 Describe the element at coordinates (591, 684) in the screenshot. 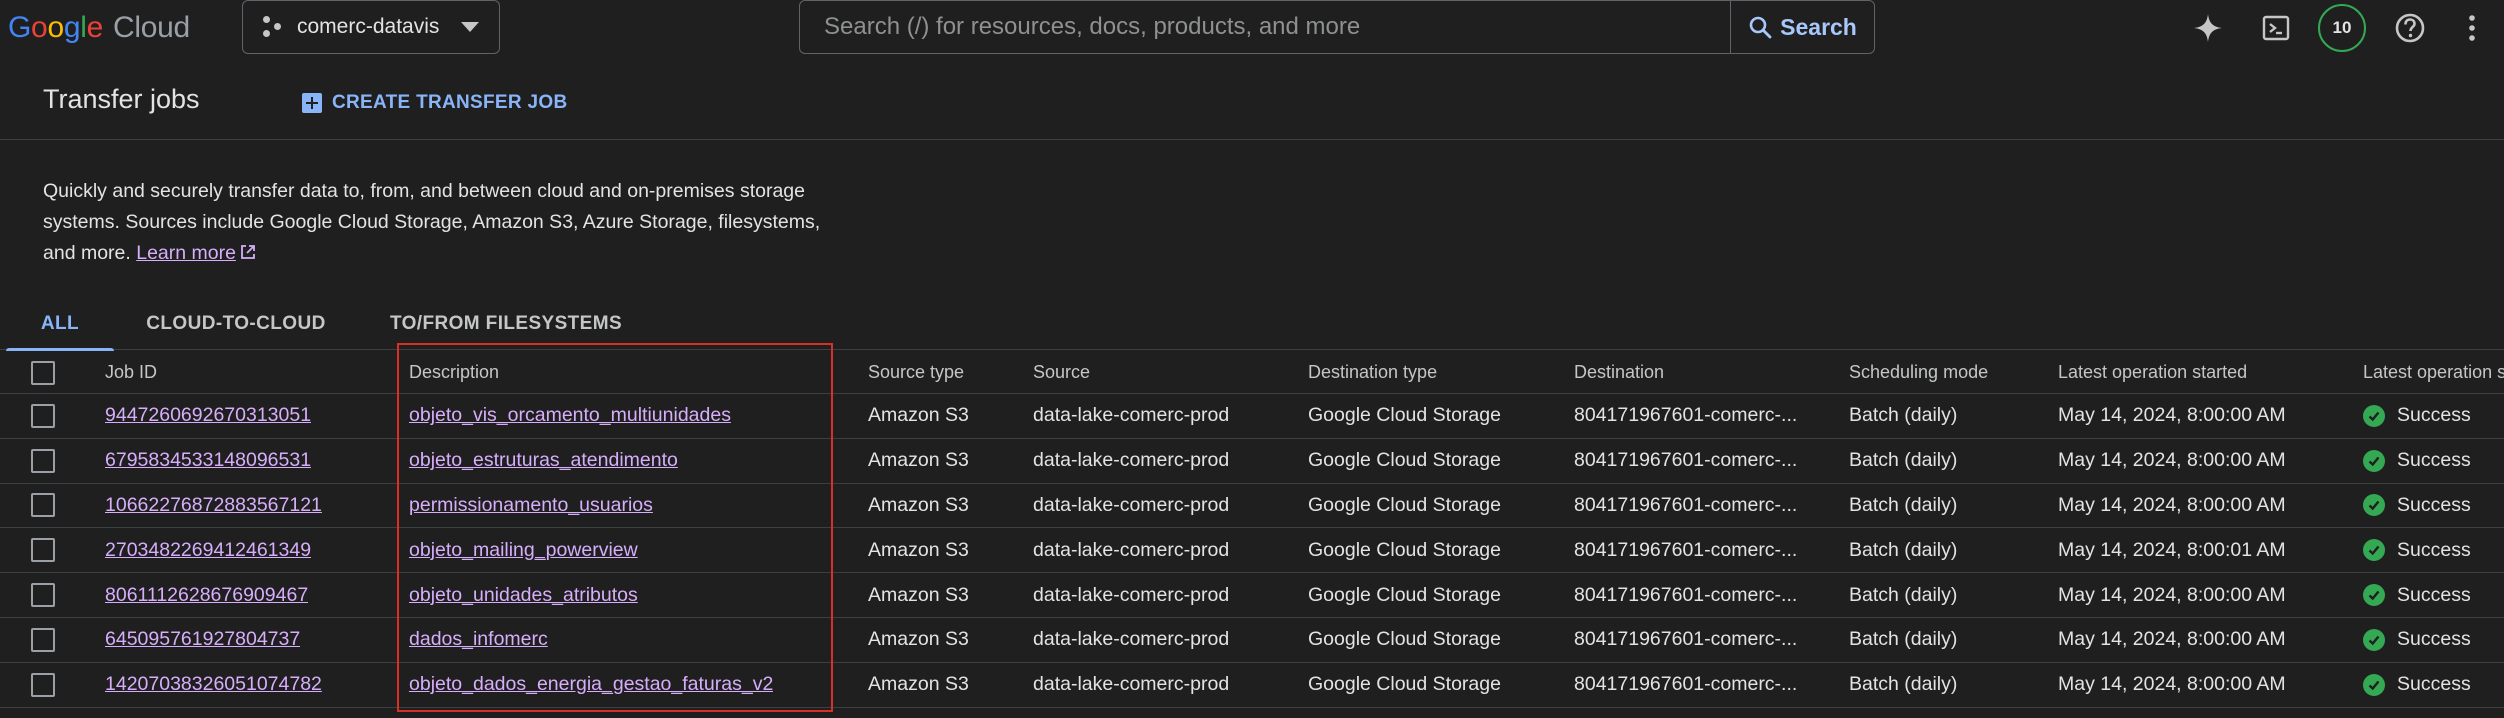

I see `description-link: objeto_dados_energia_gestao_faturas_v2` at that location.